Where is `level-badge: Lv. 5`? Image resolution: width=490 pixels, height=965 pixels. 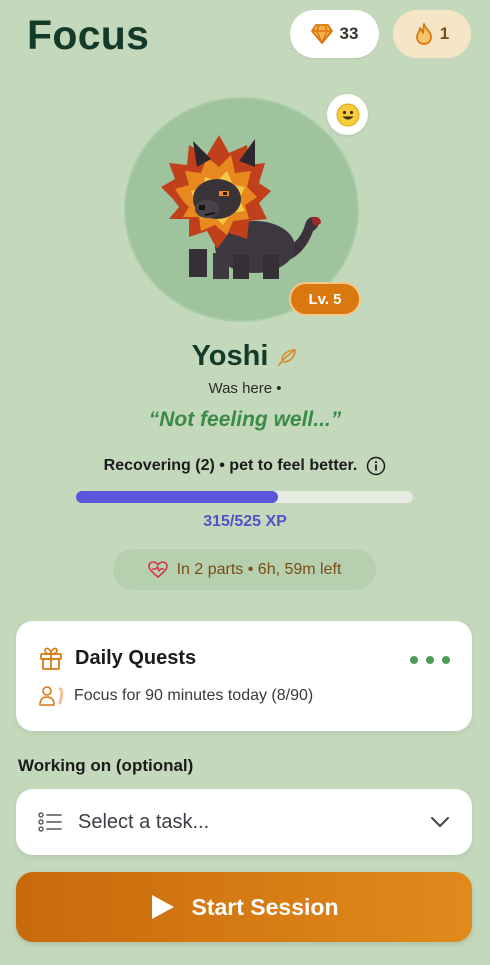 level-badge: Lv. 5 is located at coordinates (325, 299).